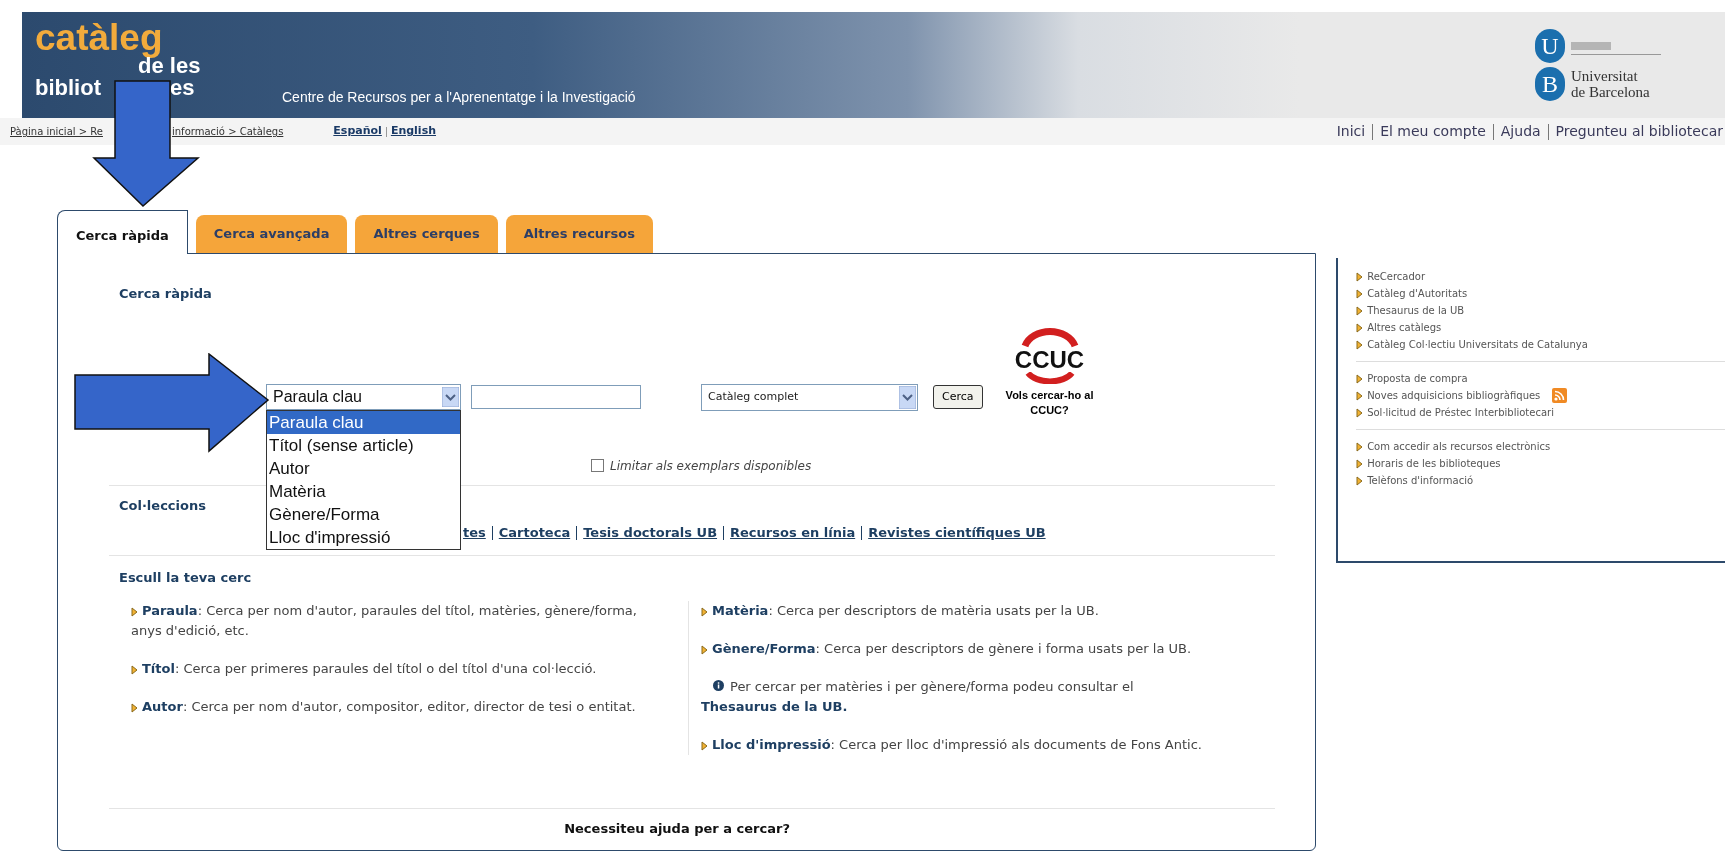  What do you see at coordinates (459, 97) in the screenshot?
I see `site-subtitle: Centre de Recursos per a l'Aprenentatge i la Investigació` at bounding box center [459, 97].